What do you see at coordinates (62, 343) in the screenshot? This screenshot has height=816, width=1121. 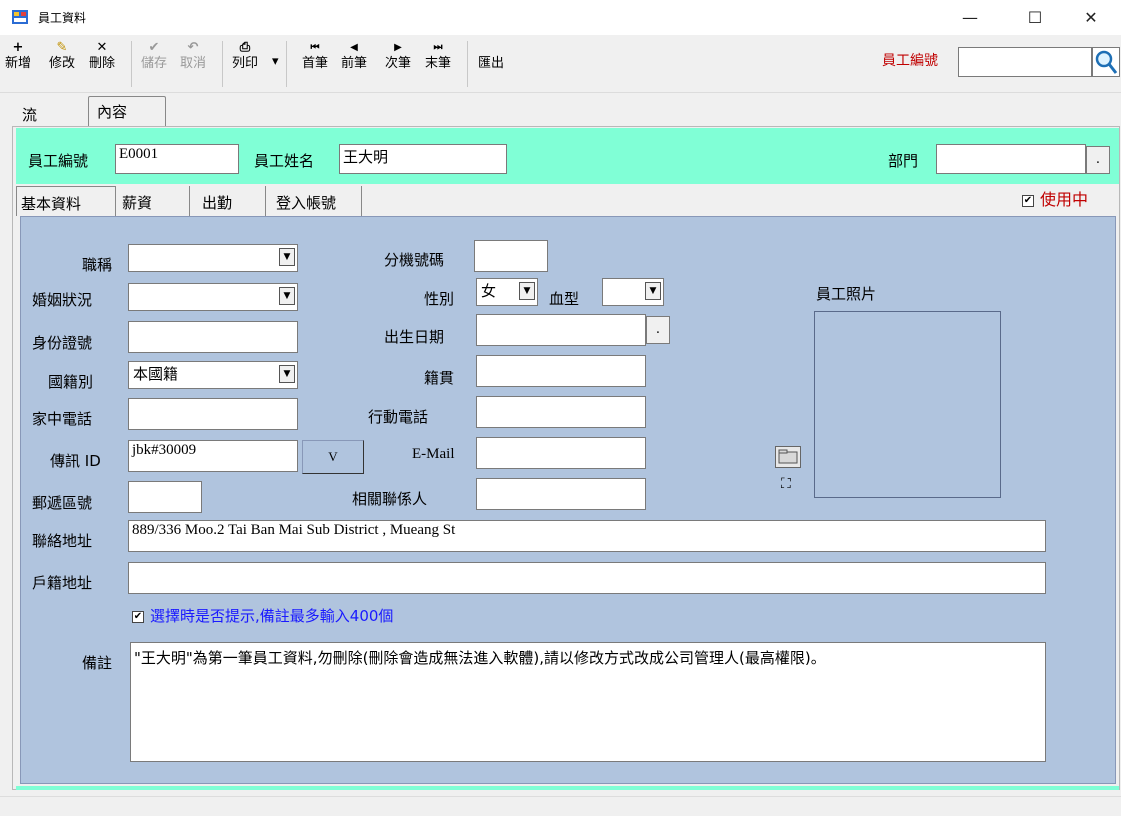 I see `id-number-label: 身份證號` at bounding box center [62, 343].